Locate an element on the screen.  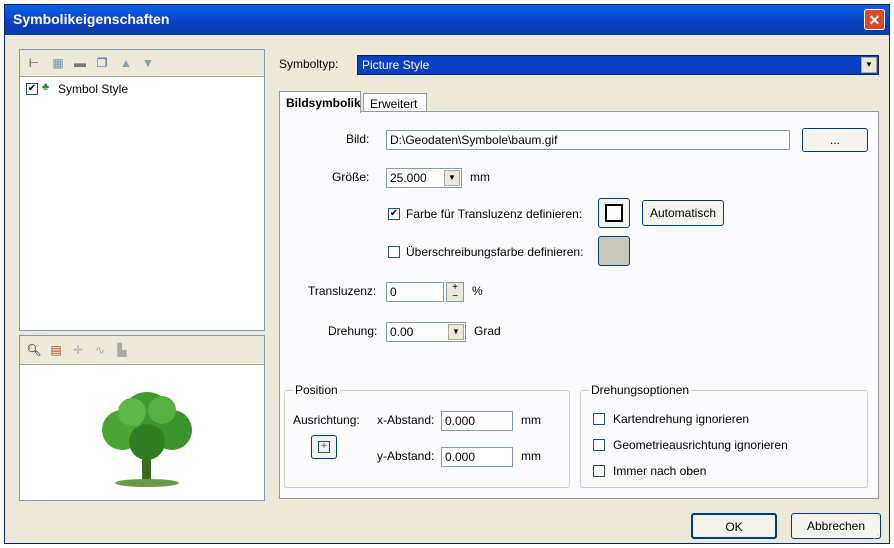
y-abstand-input: 0.000 is located at coordinates (477, 457).